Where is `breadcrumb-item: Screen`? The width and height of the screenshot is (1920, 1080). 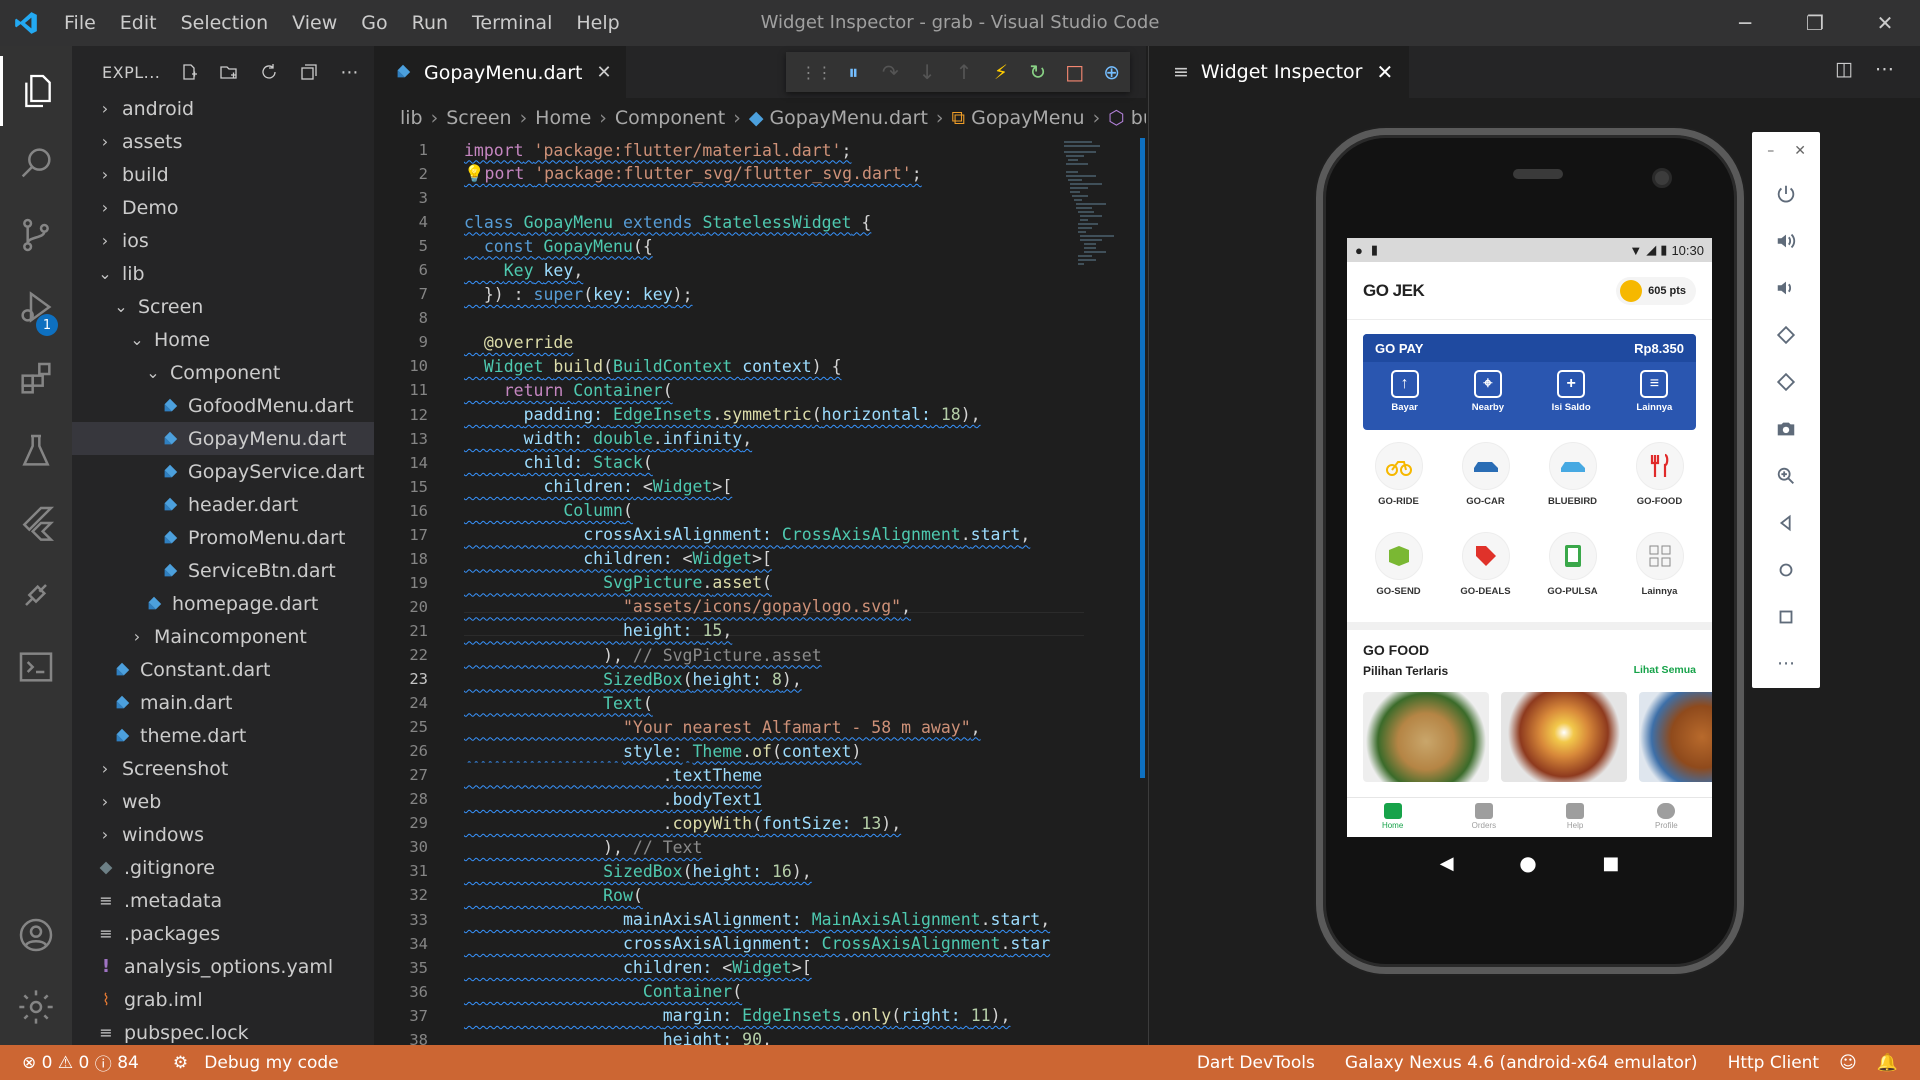 breadcrumb-item: Screen is located at coordinates (478, 118).